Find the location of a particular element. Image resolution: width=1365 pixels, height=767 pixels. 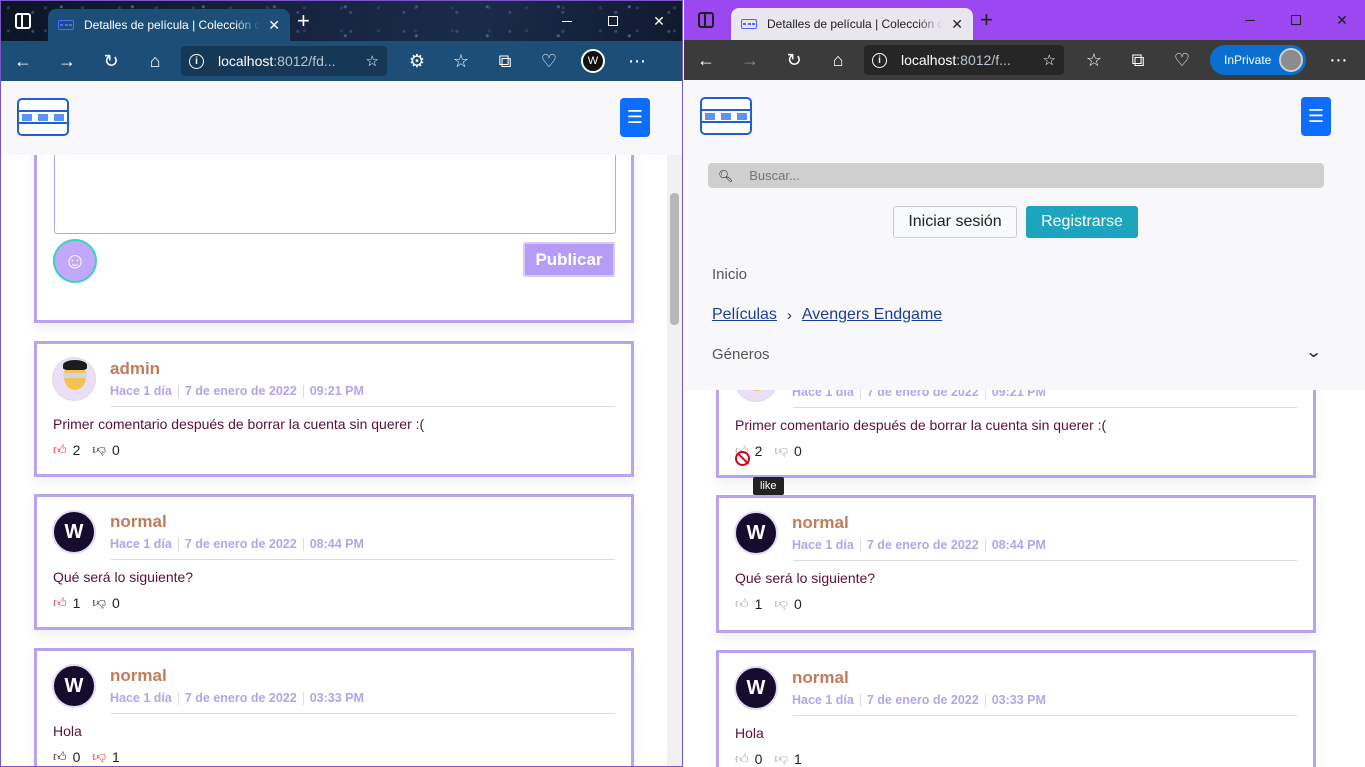

address-bar: i localhost:8012/fd... ☆ is located at coordinates (284, 61).